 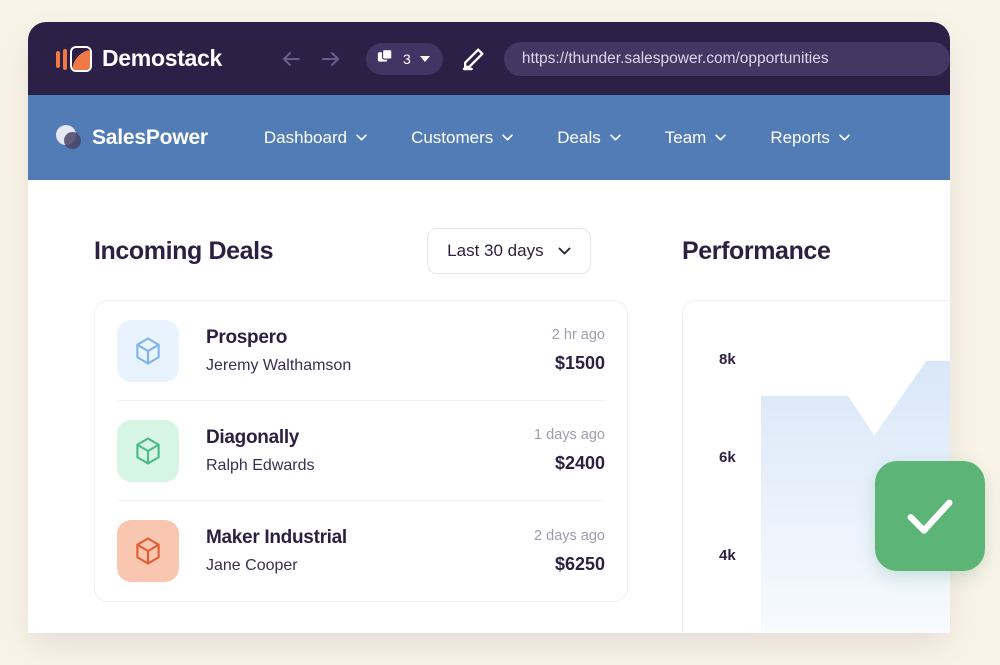 I want to click on status-badge, so click(x=930, y=516).